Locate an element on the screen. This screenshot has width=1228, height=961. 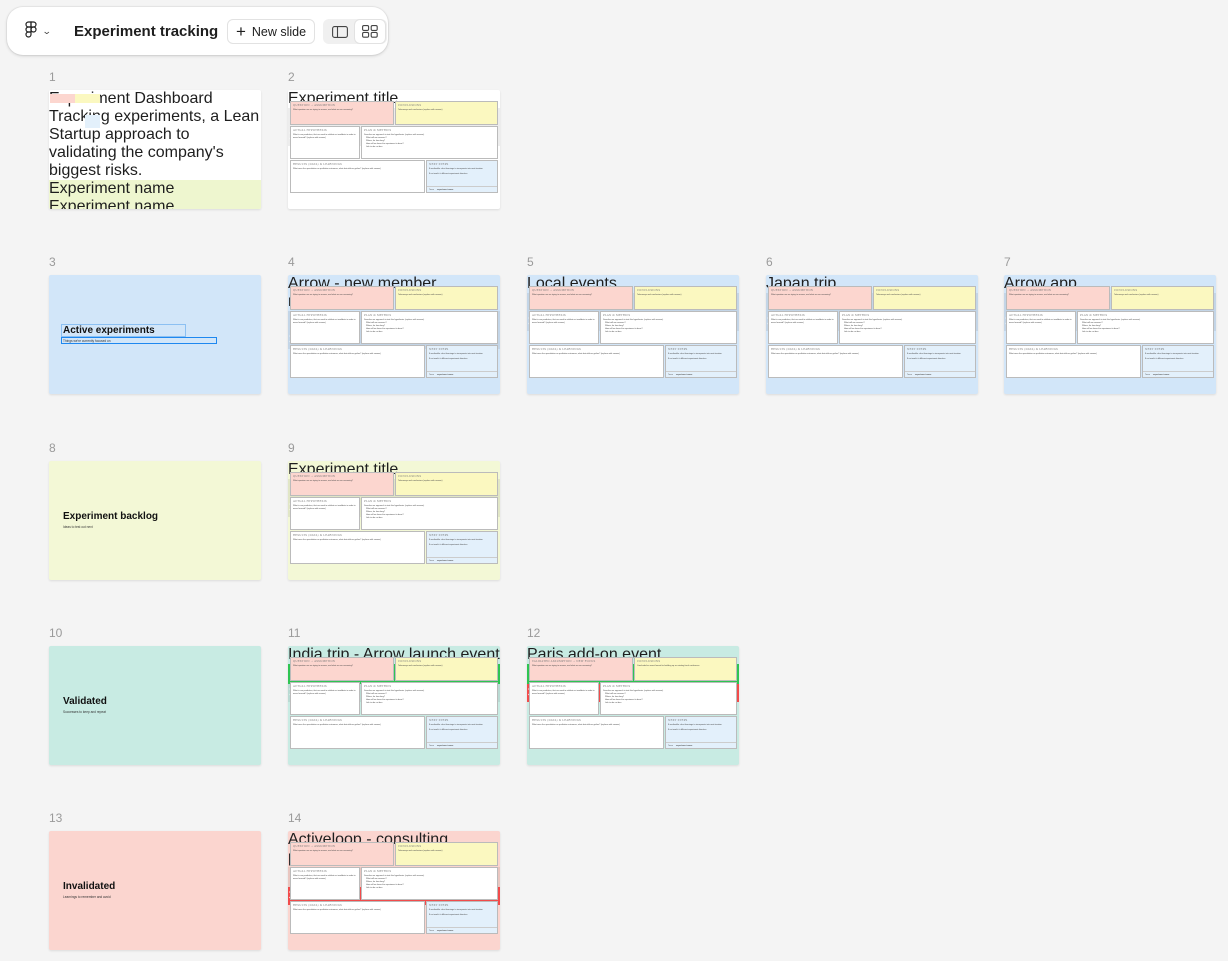
main-menu-button: ⌄ is located at coordinates (42, 31).